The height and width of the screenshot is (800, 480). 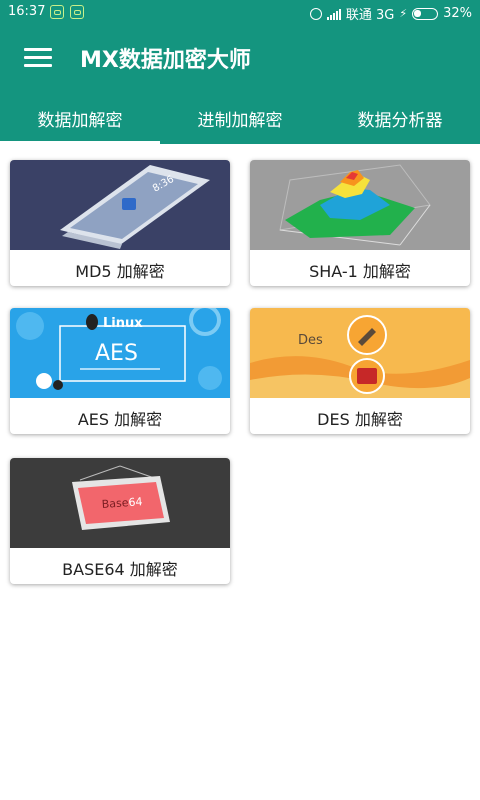 I want to click on md5-card: 8:36 MD5 加解密, so click(x=120, y=223).